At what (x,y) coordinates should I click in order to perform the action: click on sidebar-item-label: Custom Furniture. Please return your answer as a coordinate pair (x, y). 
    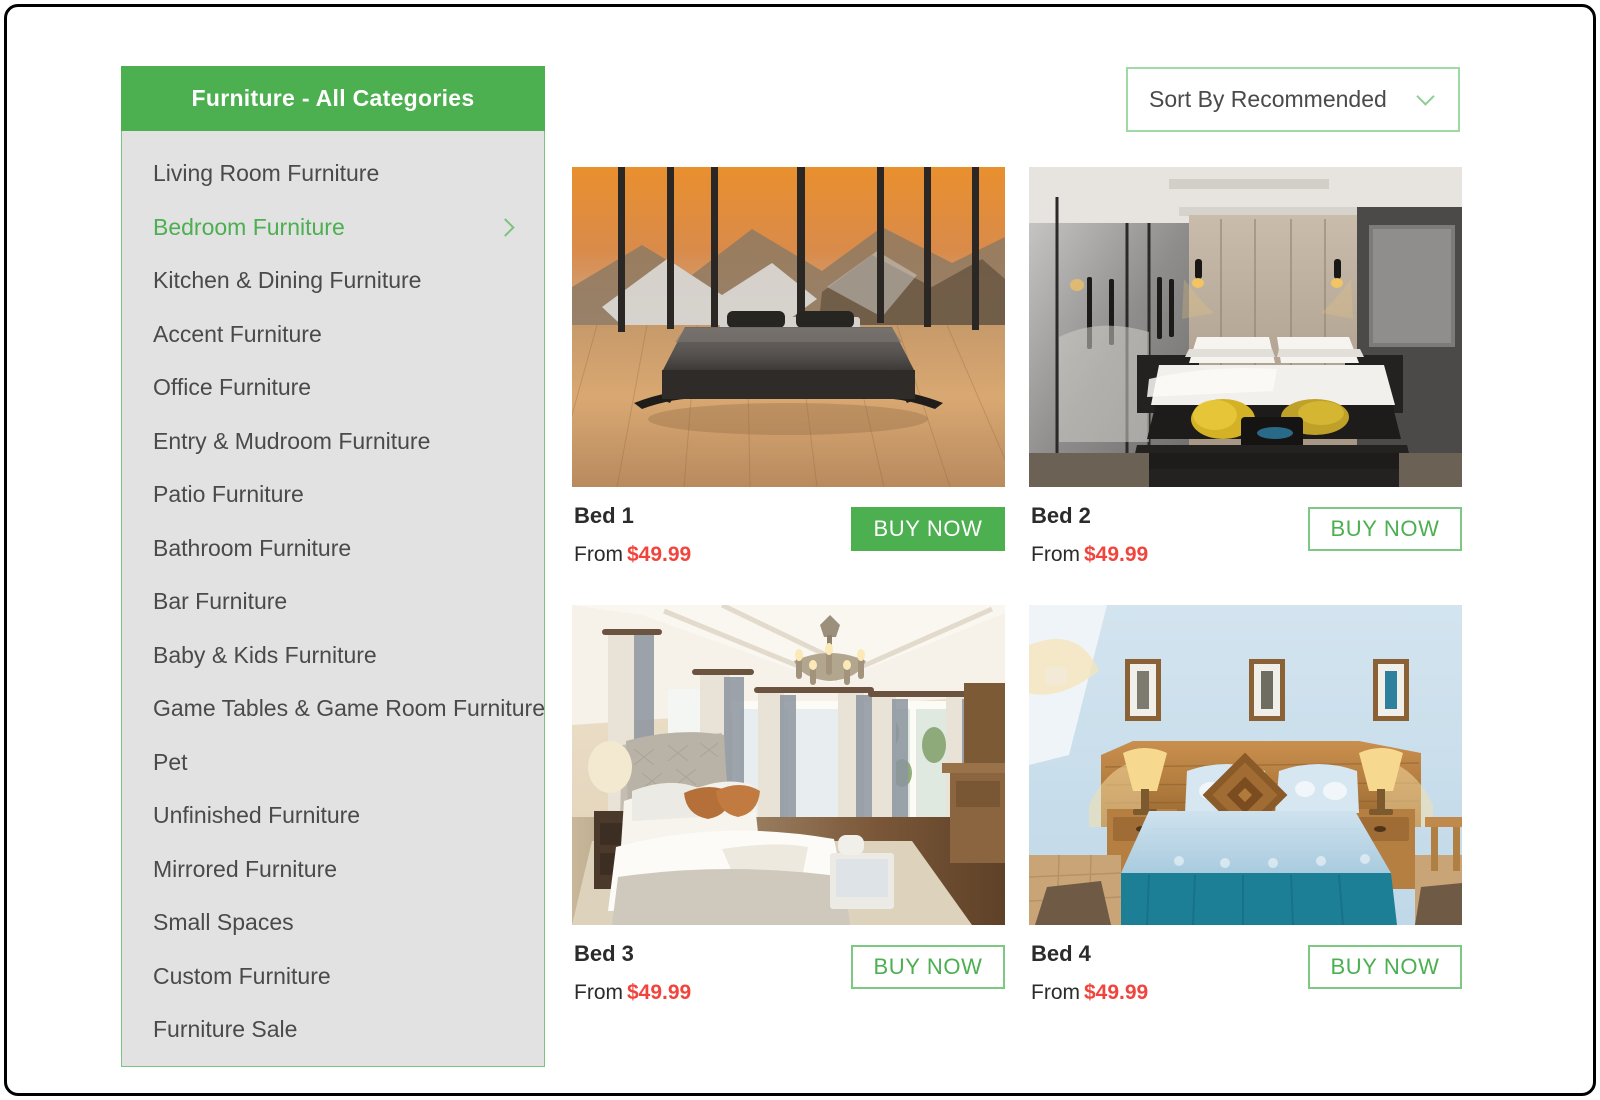
    Looking at the image, I should click on (242, 975).